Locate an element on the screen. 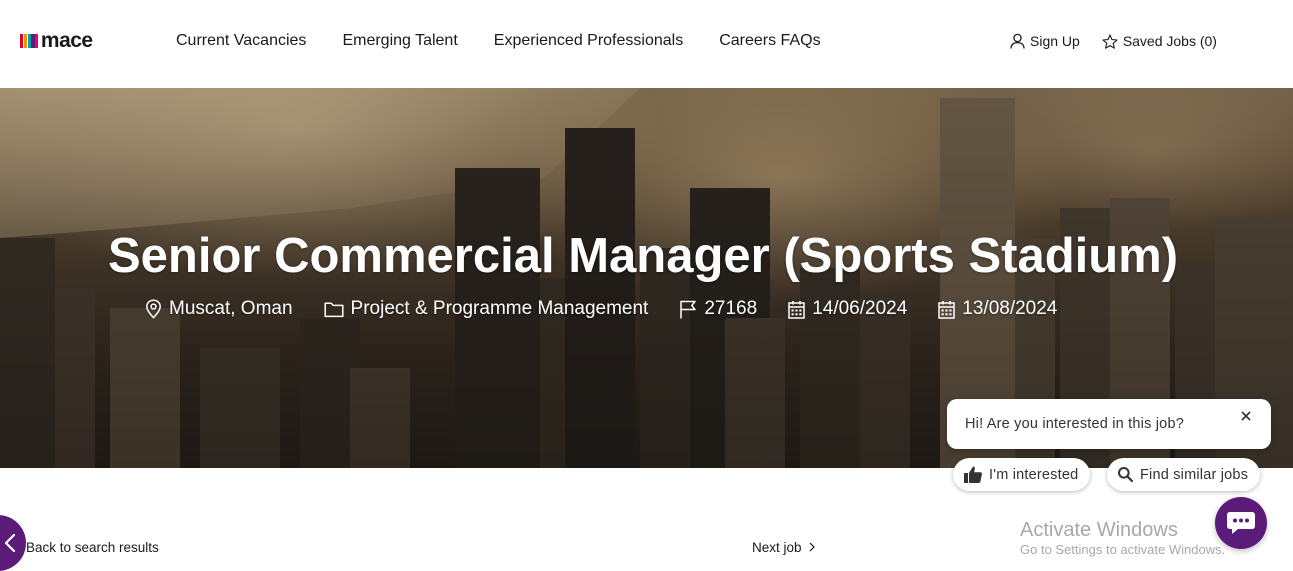 The height and width of the screenshot is (571, 1293). chevron-right-icon is located at coordinates (812, 547).